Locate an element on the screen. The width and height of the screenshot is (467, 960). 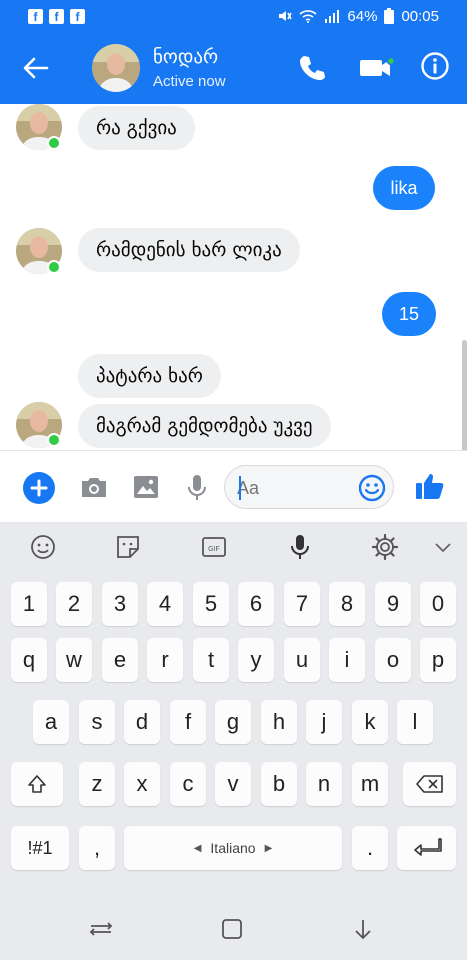
keyboard-toolbar: GIF is located at coordinates (233, 547).